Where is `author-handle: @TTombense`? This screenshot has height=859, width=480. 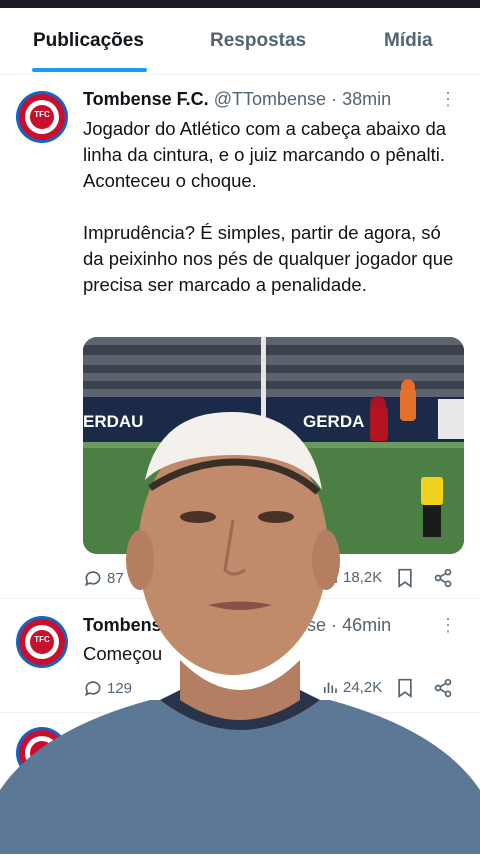 author-handle: @TTombense is located at coordinates (270, 99).